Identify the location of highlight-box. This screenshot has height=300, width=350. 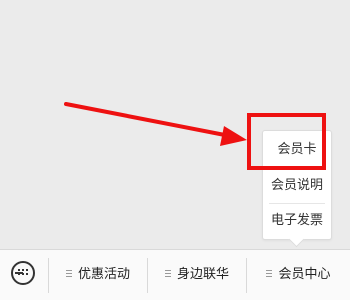
(286, 141).